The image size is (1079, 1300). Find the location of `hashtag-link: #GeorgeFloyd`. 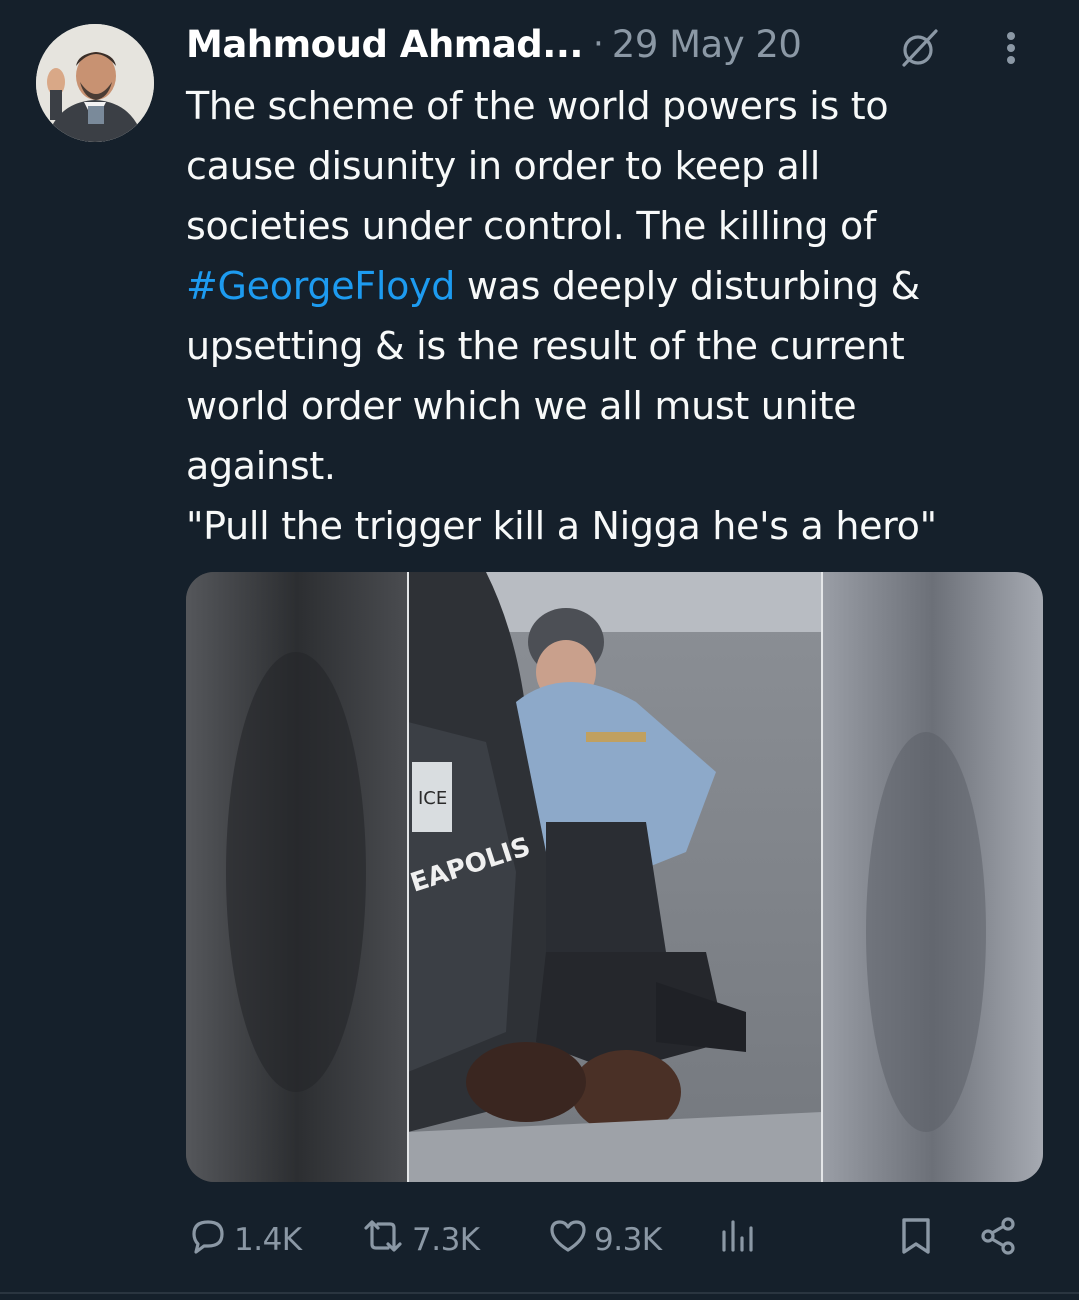

hashtag-link: #GeorgeFloyd is located at coordinates (320, 286).